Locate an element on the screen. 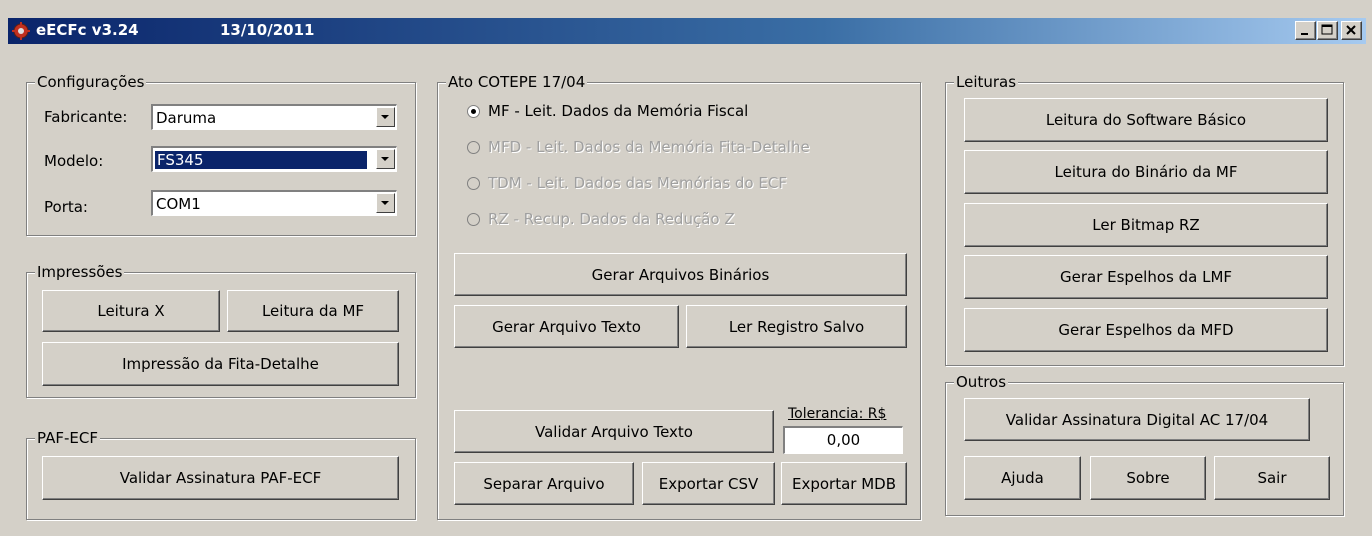 The height and width of the screenshot is (536, 1372). validar-paf-button: Validar Assinatura PAF-ECF is located at coordinates (220, 478).